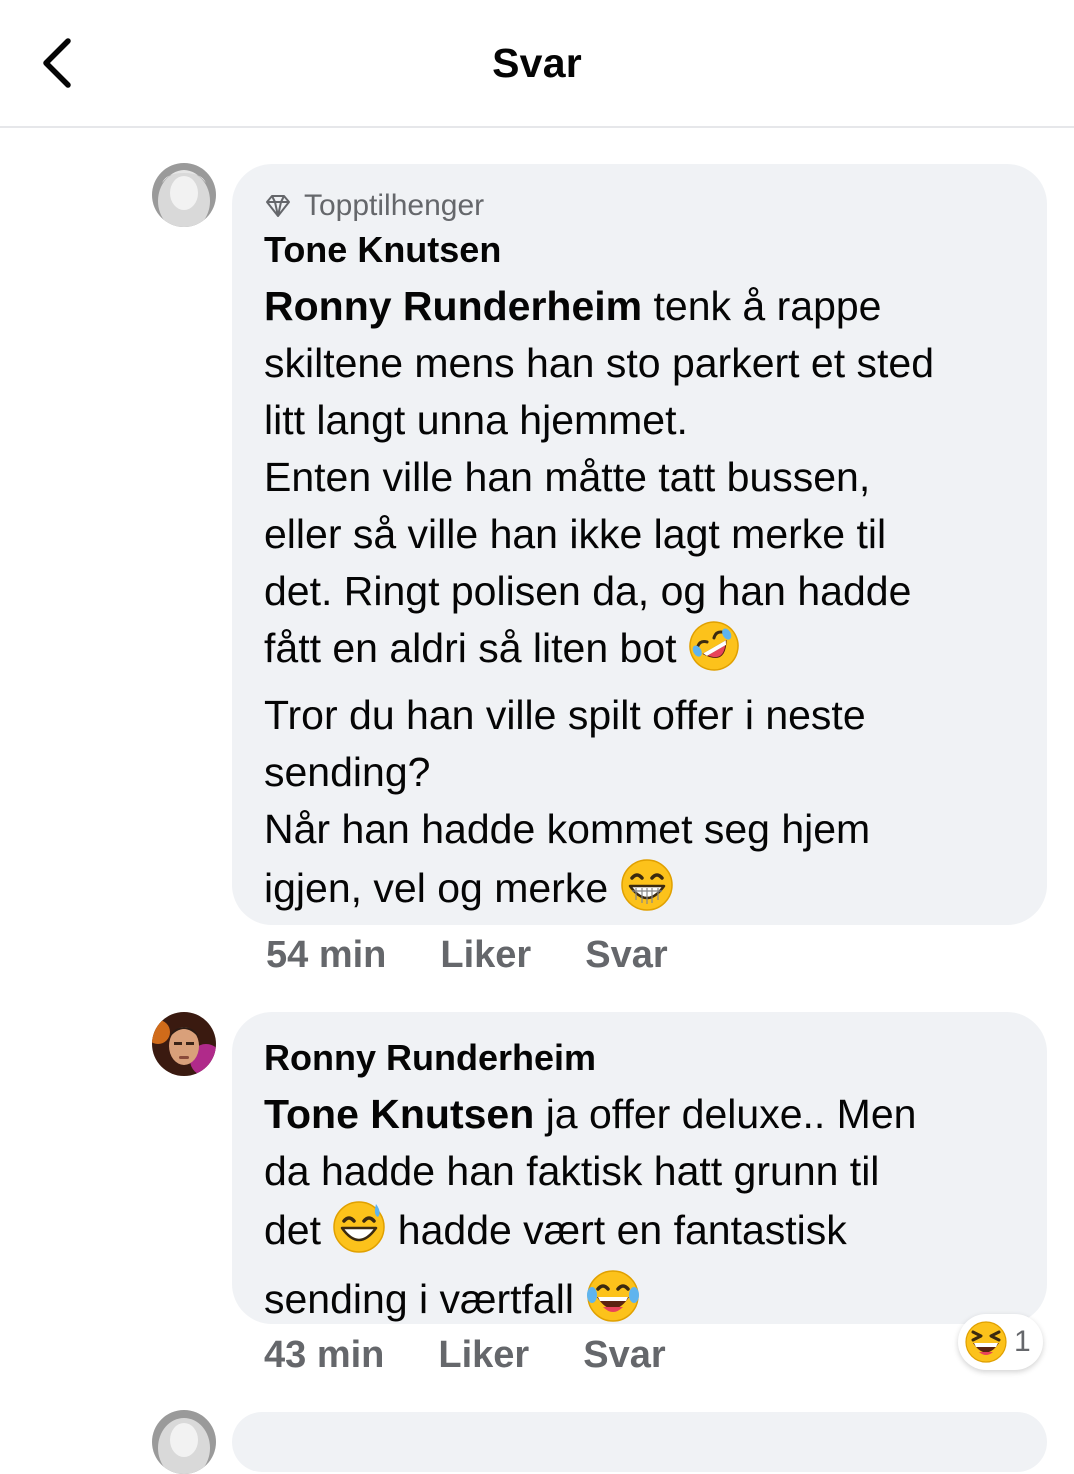 This screenshot has width=1074, height=1474. I want to click on comment-actions: 43 min Liker Svar, so click(465, 1355).